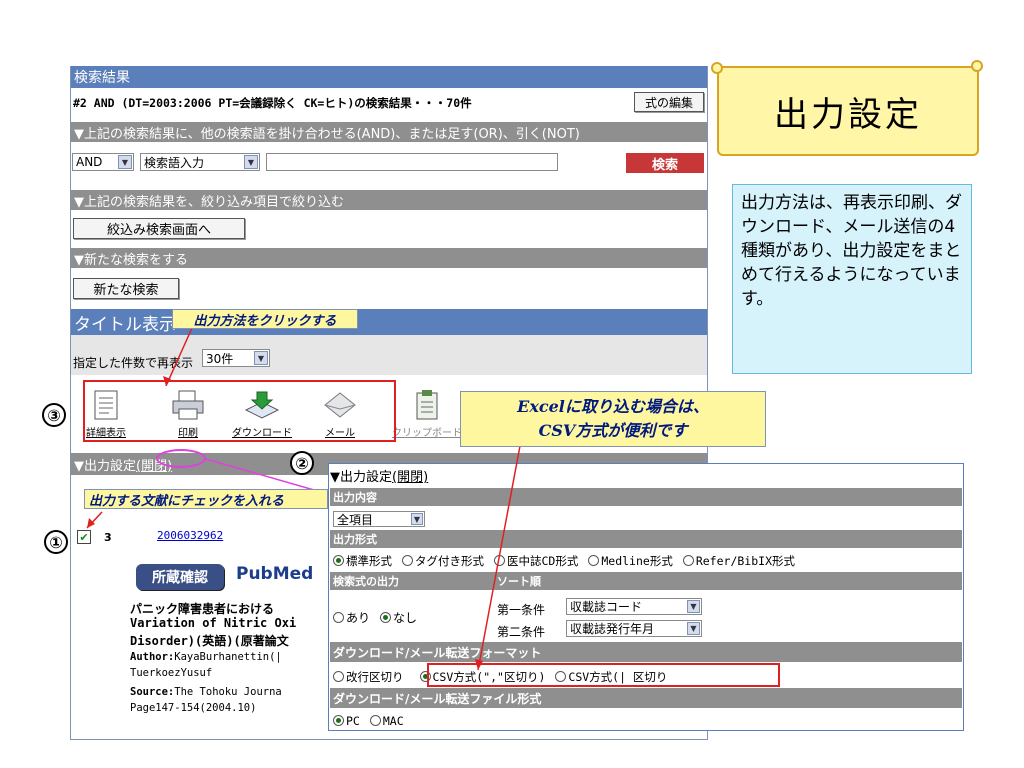 The height and width of the screenshot is (768, 1024). What do you see at coordinates (265, 319) in the screenshot?
I see `callout-click-method: 出力方法をクリックする` at bounding box center [265, 319].